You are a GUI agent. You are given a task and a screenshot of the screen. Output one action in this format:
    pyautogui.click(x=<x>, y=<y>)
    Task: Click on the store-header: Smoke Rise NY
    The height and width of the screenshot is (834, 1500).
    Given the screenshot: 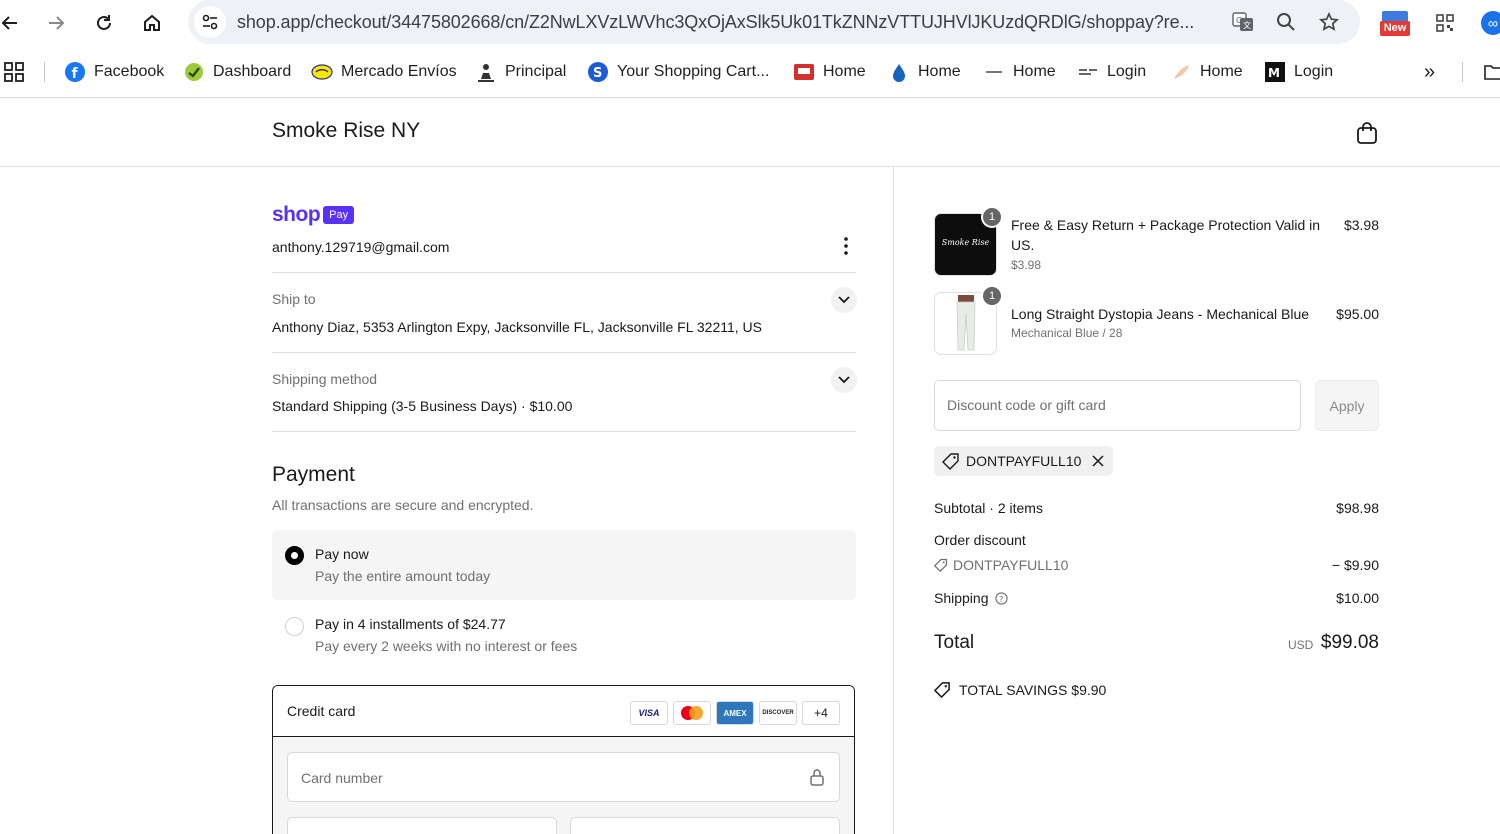 What is the action you would take?
    pyautogui.click(x=750, y=133)
    